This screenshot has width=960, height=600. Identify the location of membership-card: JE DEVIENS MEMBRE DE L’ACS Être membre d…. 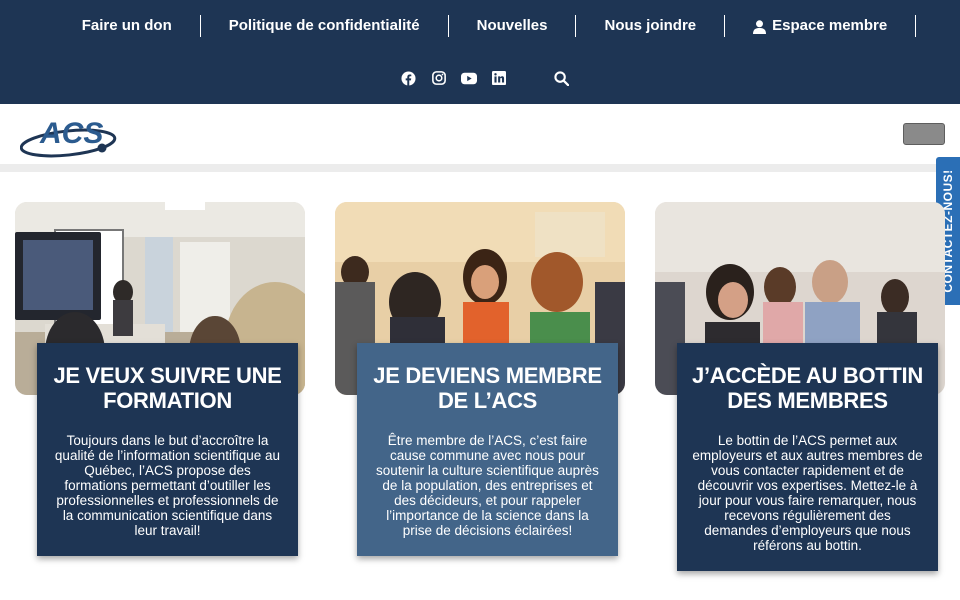
(487, 449).